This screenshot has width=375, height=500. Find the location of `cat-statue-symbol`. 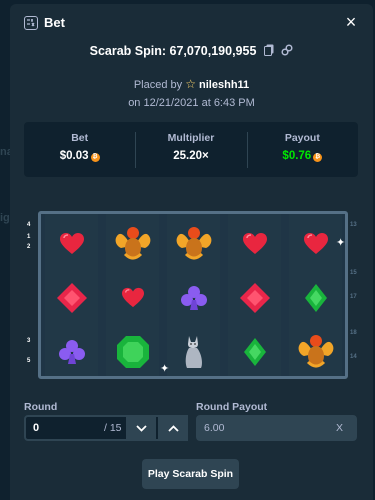

cat-statue-symbol is located at coordinates (193, 352).